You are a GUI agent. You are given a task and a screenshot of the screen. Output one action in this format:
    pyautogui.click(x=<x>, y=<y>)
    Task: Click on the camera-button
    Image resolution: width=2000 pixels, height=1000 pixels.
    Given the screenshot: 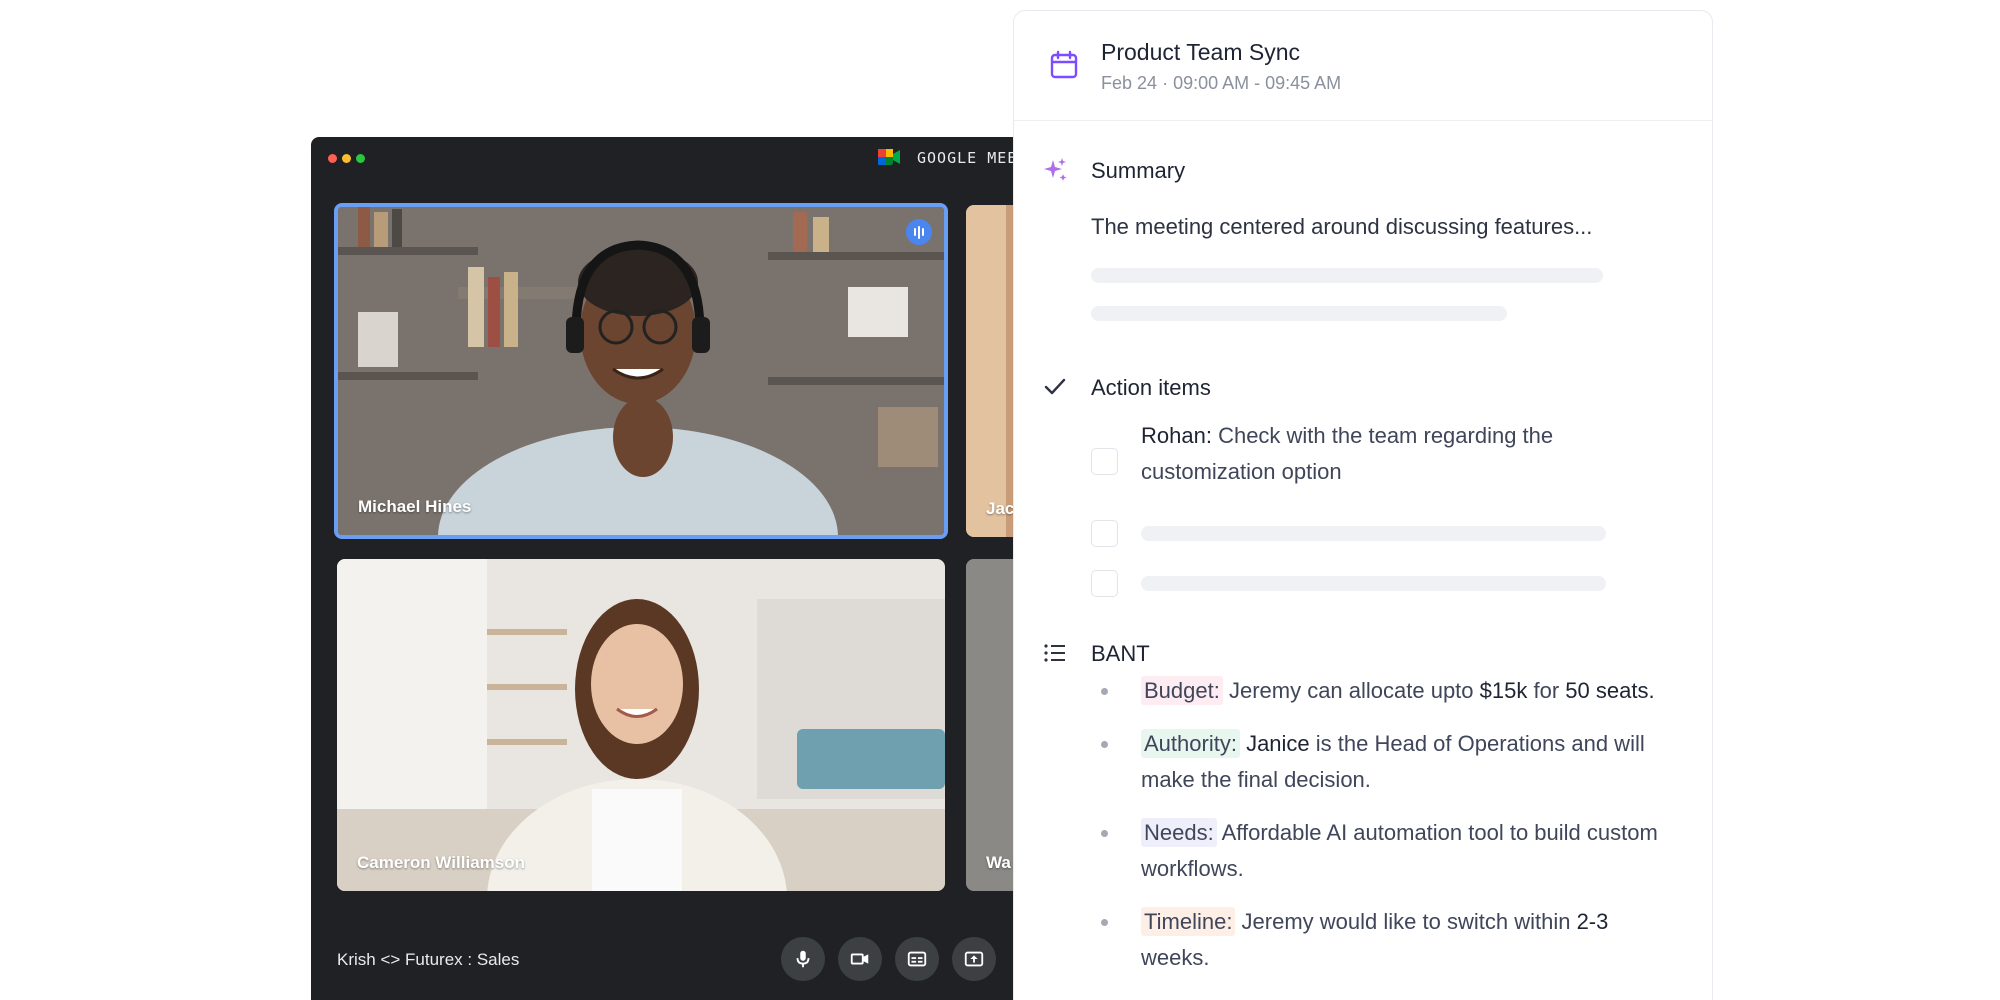 What is the action you would take?
    pyautogui.click(x=860, y=959)
    